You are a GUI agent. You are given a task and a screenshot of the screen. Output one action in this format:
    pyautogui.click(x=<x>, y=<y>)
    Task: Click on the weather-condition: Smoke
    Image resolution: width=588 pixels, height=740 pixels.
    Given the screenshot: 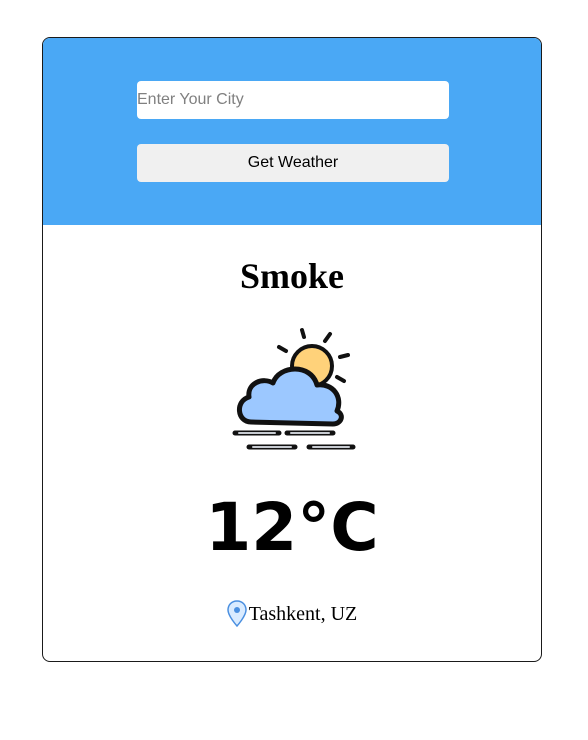 What is the action you would take?
    pyautogui.click(x=291, y=276)
    